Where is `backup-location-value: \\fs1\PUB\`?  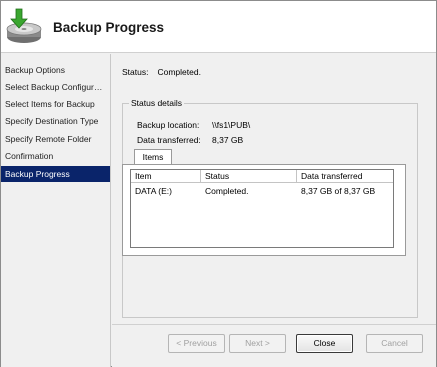 backup-location-value: \\fs1\PUB\ is located at coordinates (231, 125).